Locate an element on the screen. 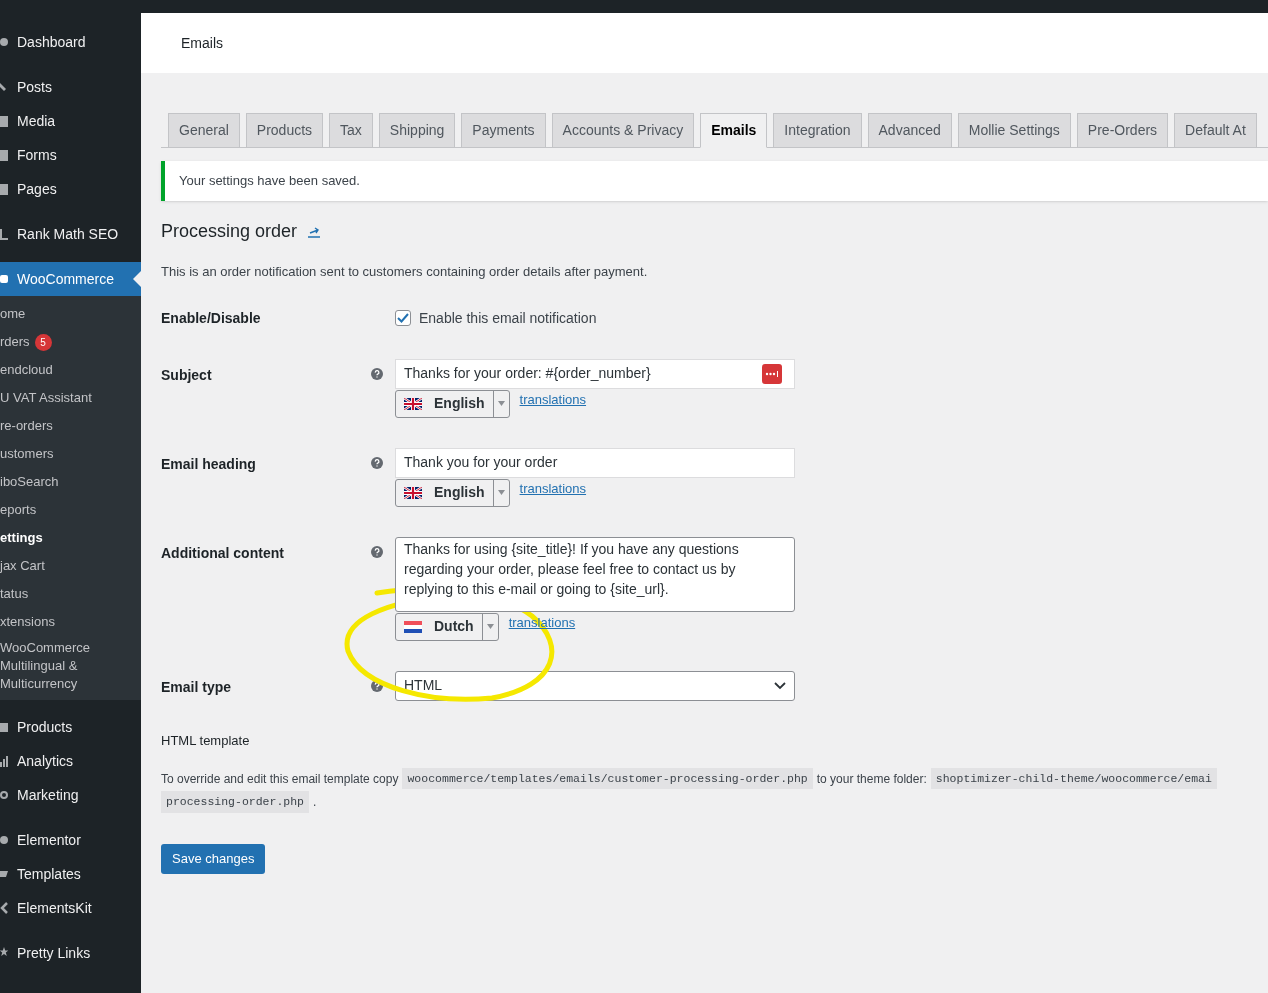  sidebar-menu-item: Templates is located at coordinates (49, 874).